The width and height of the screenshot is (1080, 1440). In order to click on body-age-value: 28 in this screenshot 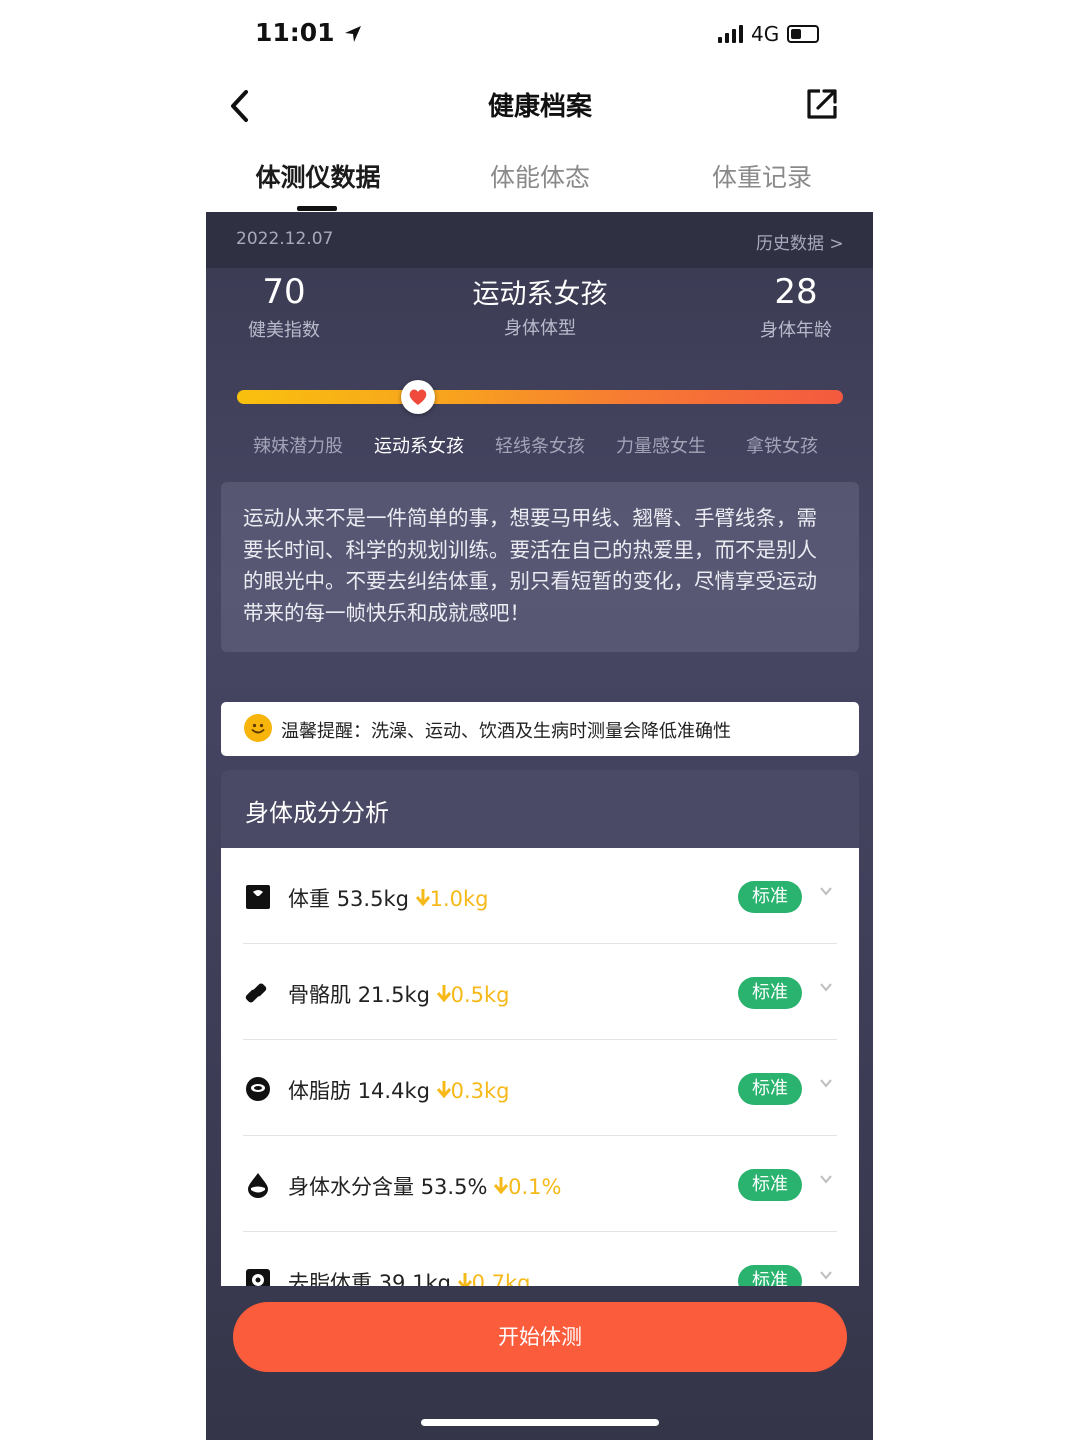, I will do `click(796, 292)`.